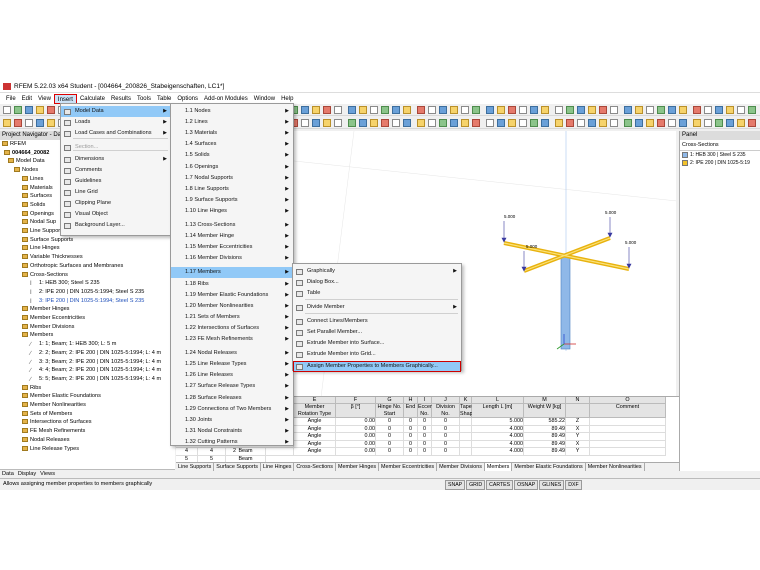 The width and height of the screenshot is (760, 570). Describe the element at coordinates (264, 99) in the screenshot. I see `menu-window: Window` at that location.